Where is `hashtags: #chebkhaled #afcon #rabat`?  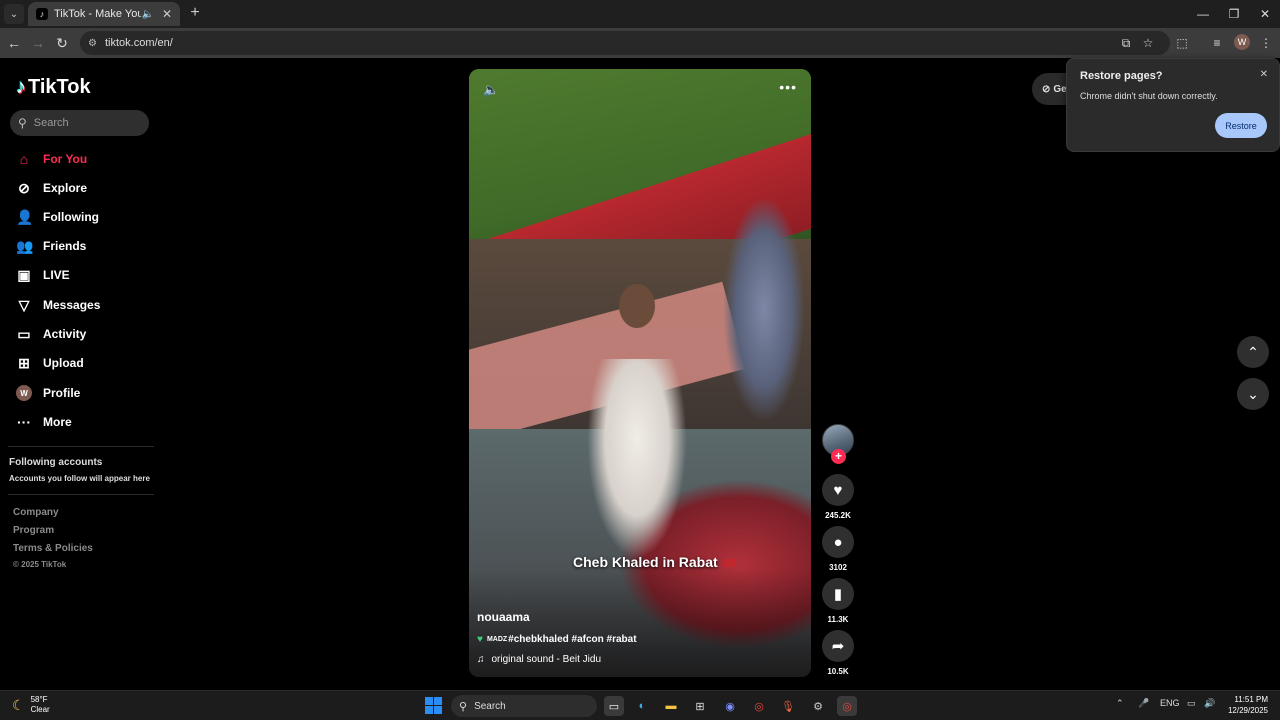
hashtags: #chebkhaled #afcon #rabat is located at coordinates (572, 639).